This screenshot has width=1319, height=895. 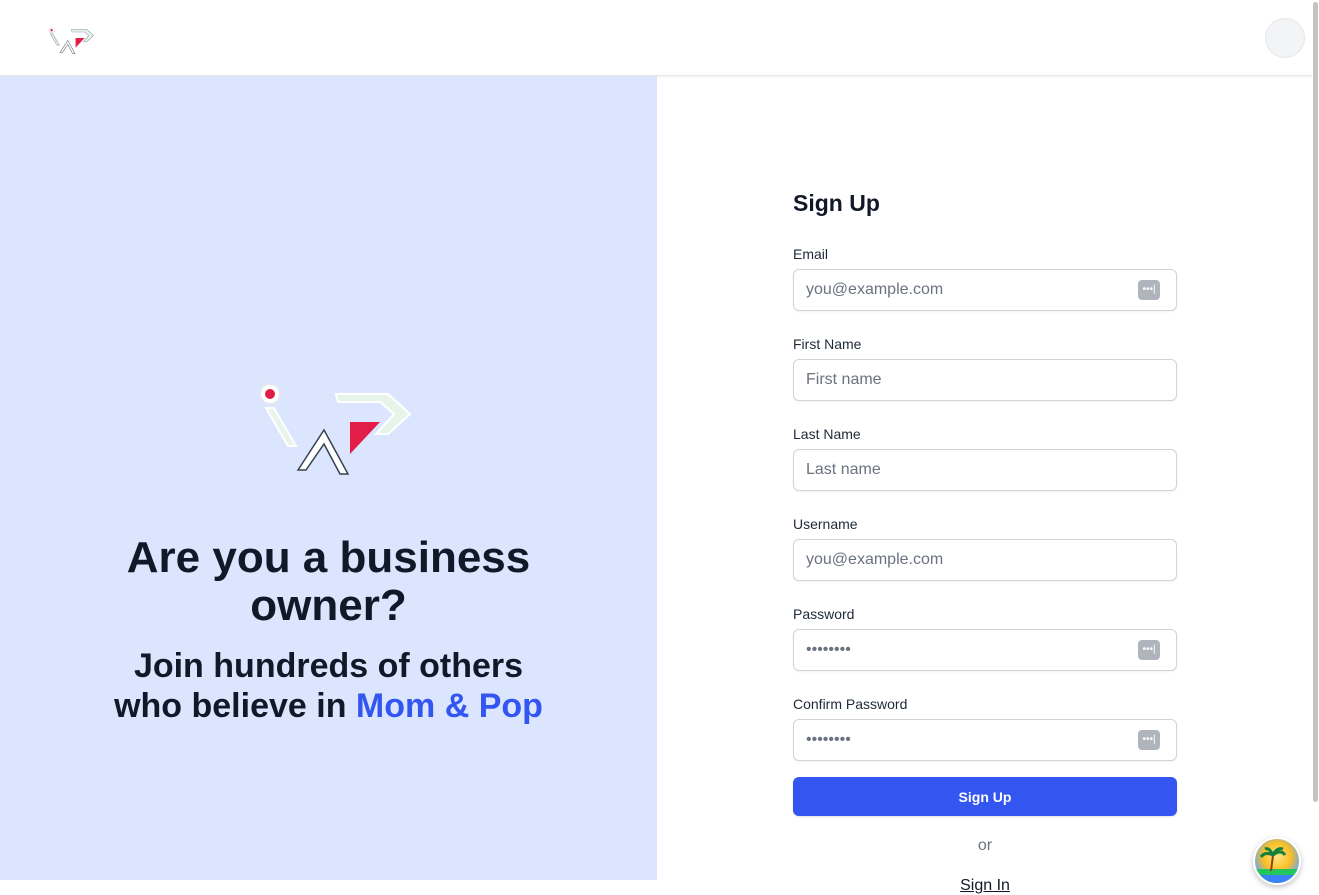 I want to click on email-field, so click(x=985, y=290).